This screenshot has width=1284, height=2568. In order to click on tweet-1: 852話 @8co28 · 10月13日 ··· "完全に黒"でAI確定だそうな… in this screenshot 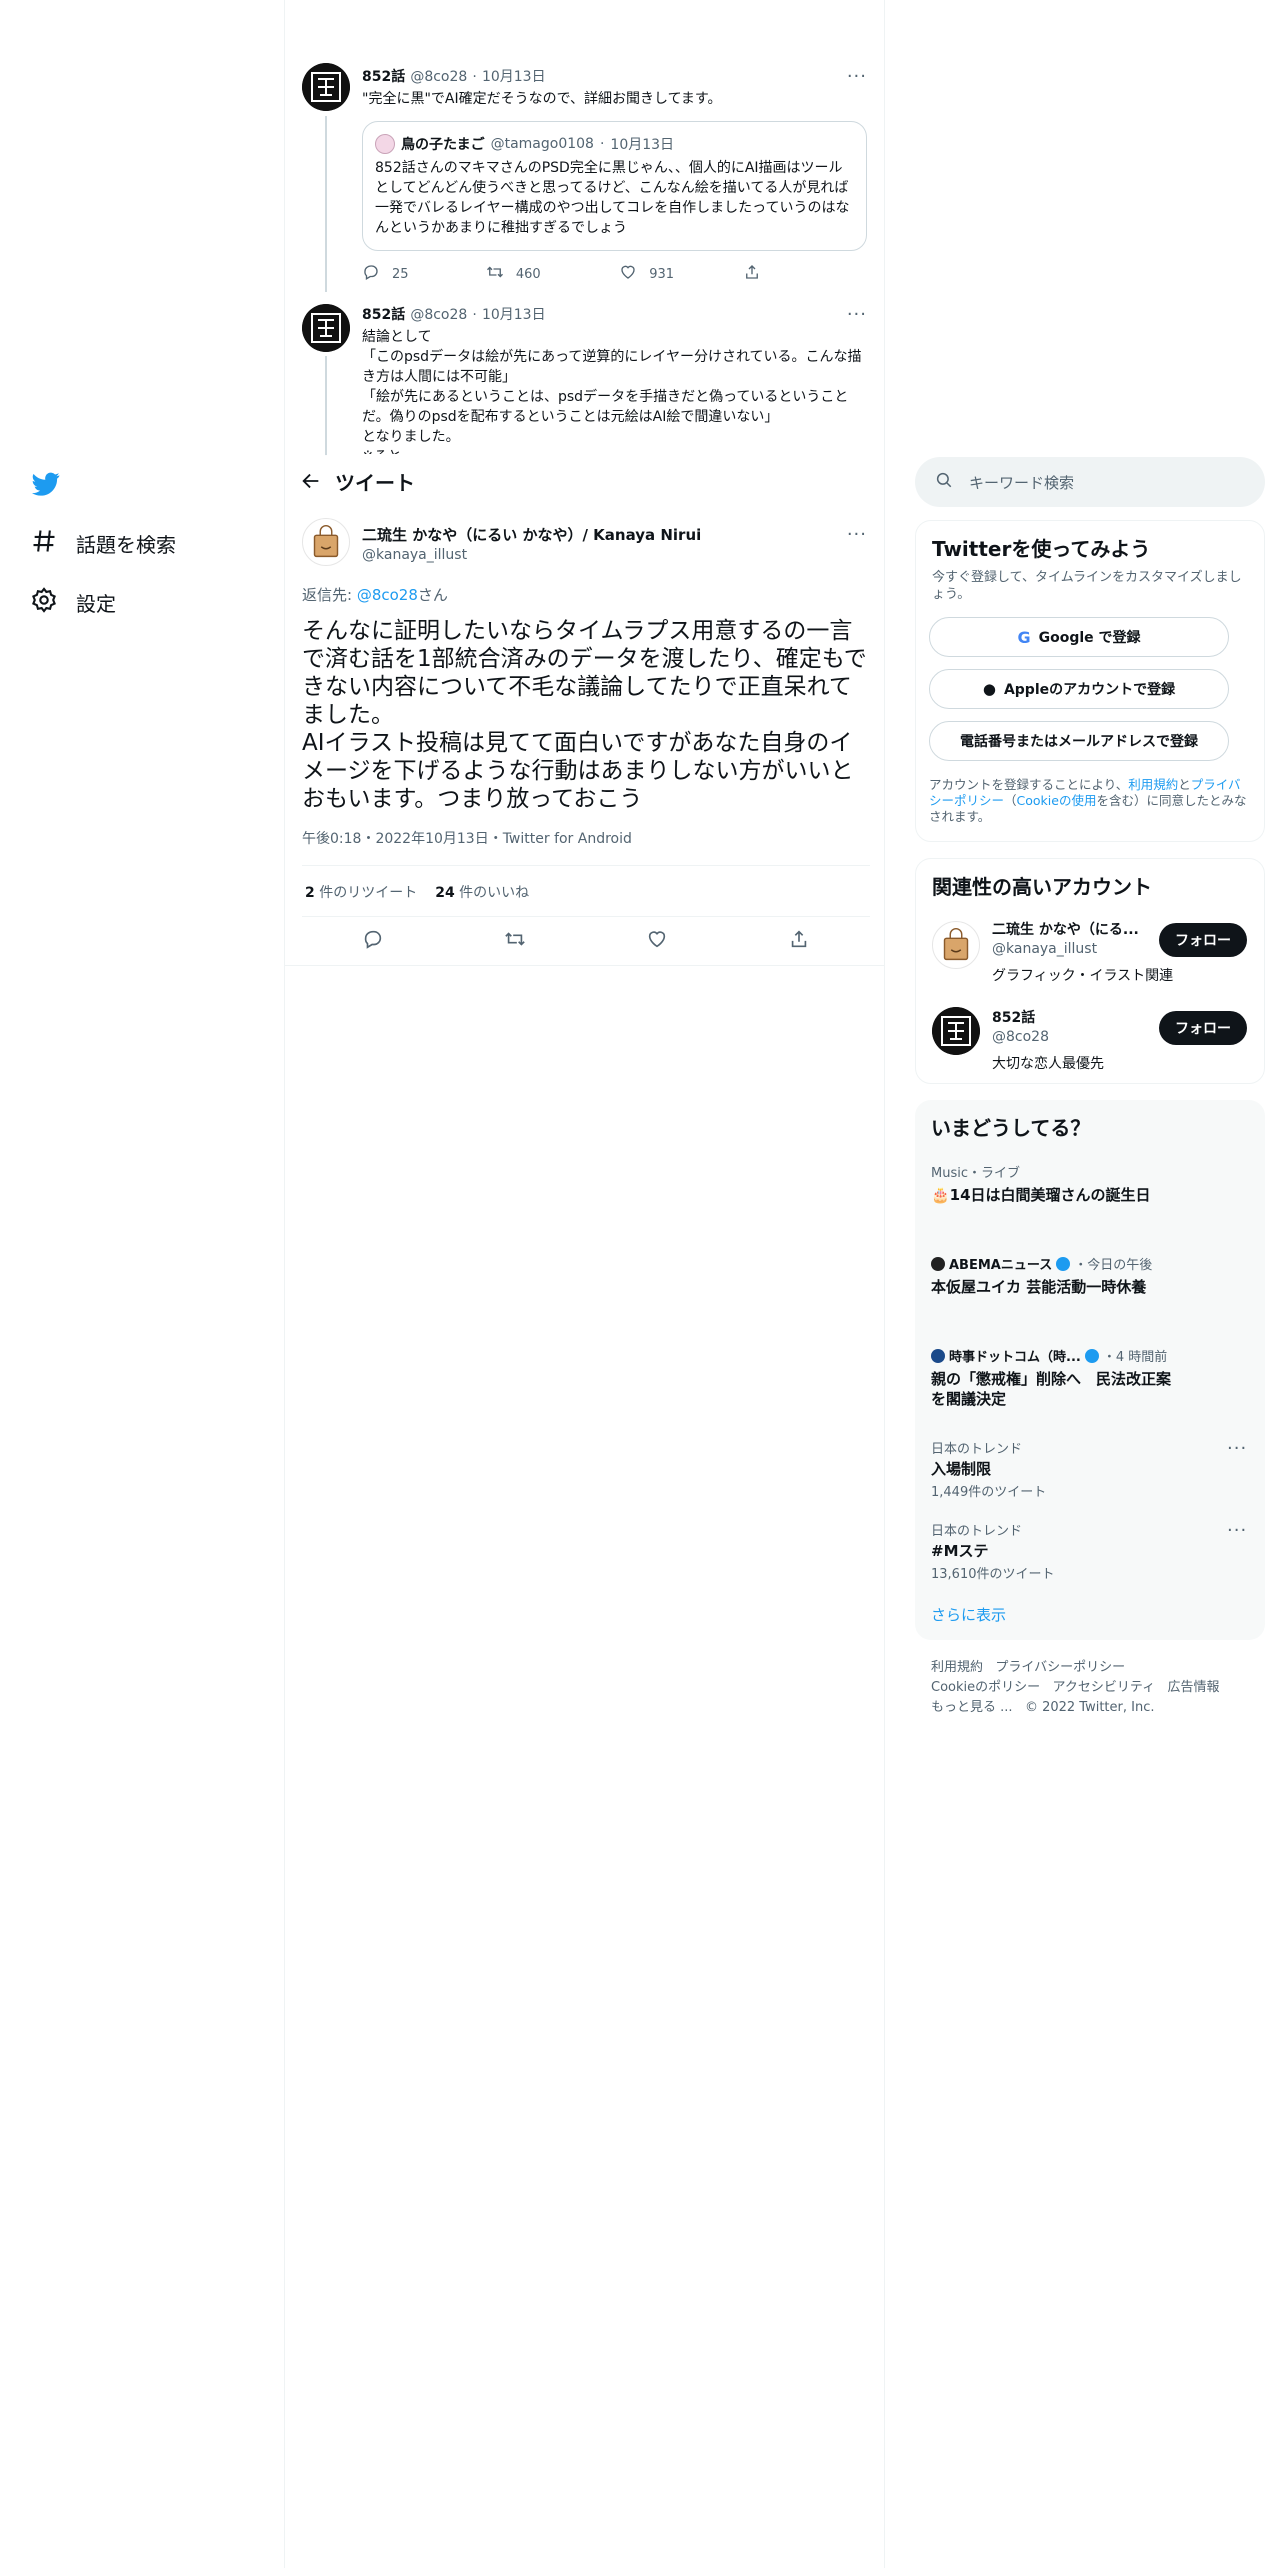, I will do `click(614, 175)`.